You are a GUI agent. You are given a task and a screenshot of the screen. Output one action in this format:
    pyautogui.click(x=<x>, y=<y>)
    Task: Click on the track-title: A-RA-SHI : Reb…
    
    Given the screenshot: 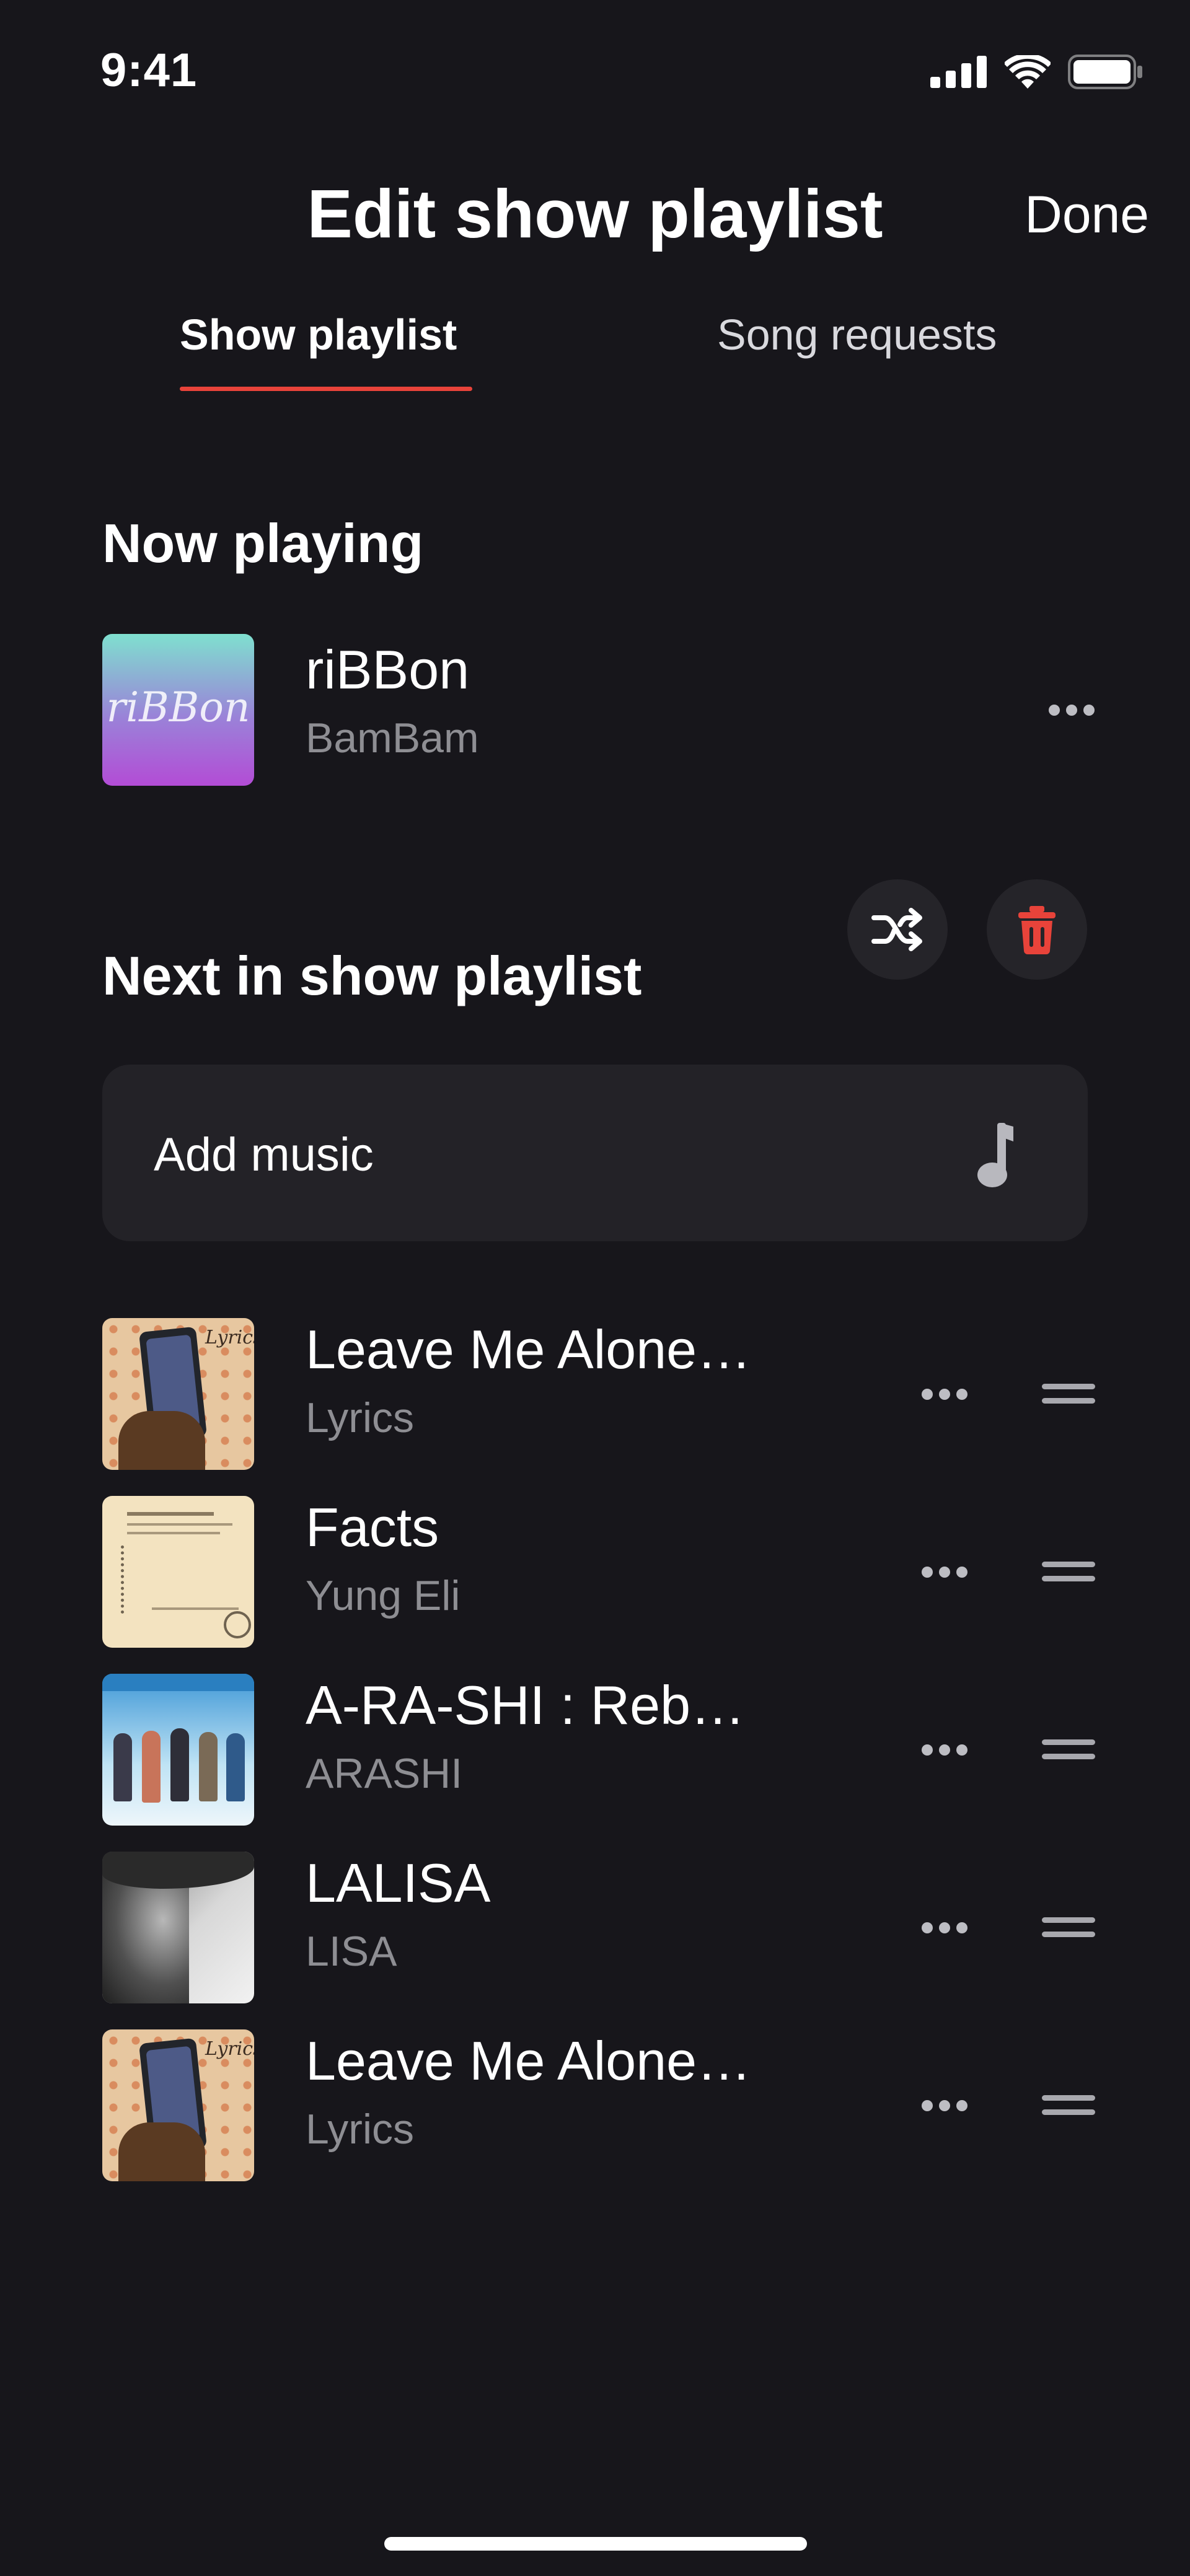 What is the action you would take?
    pyautogui.click(x=526, y=1705)
    